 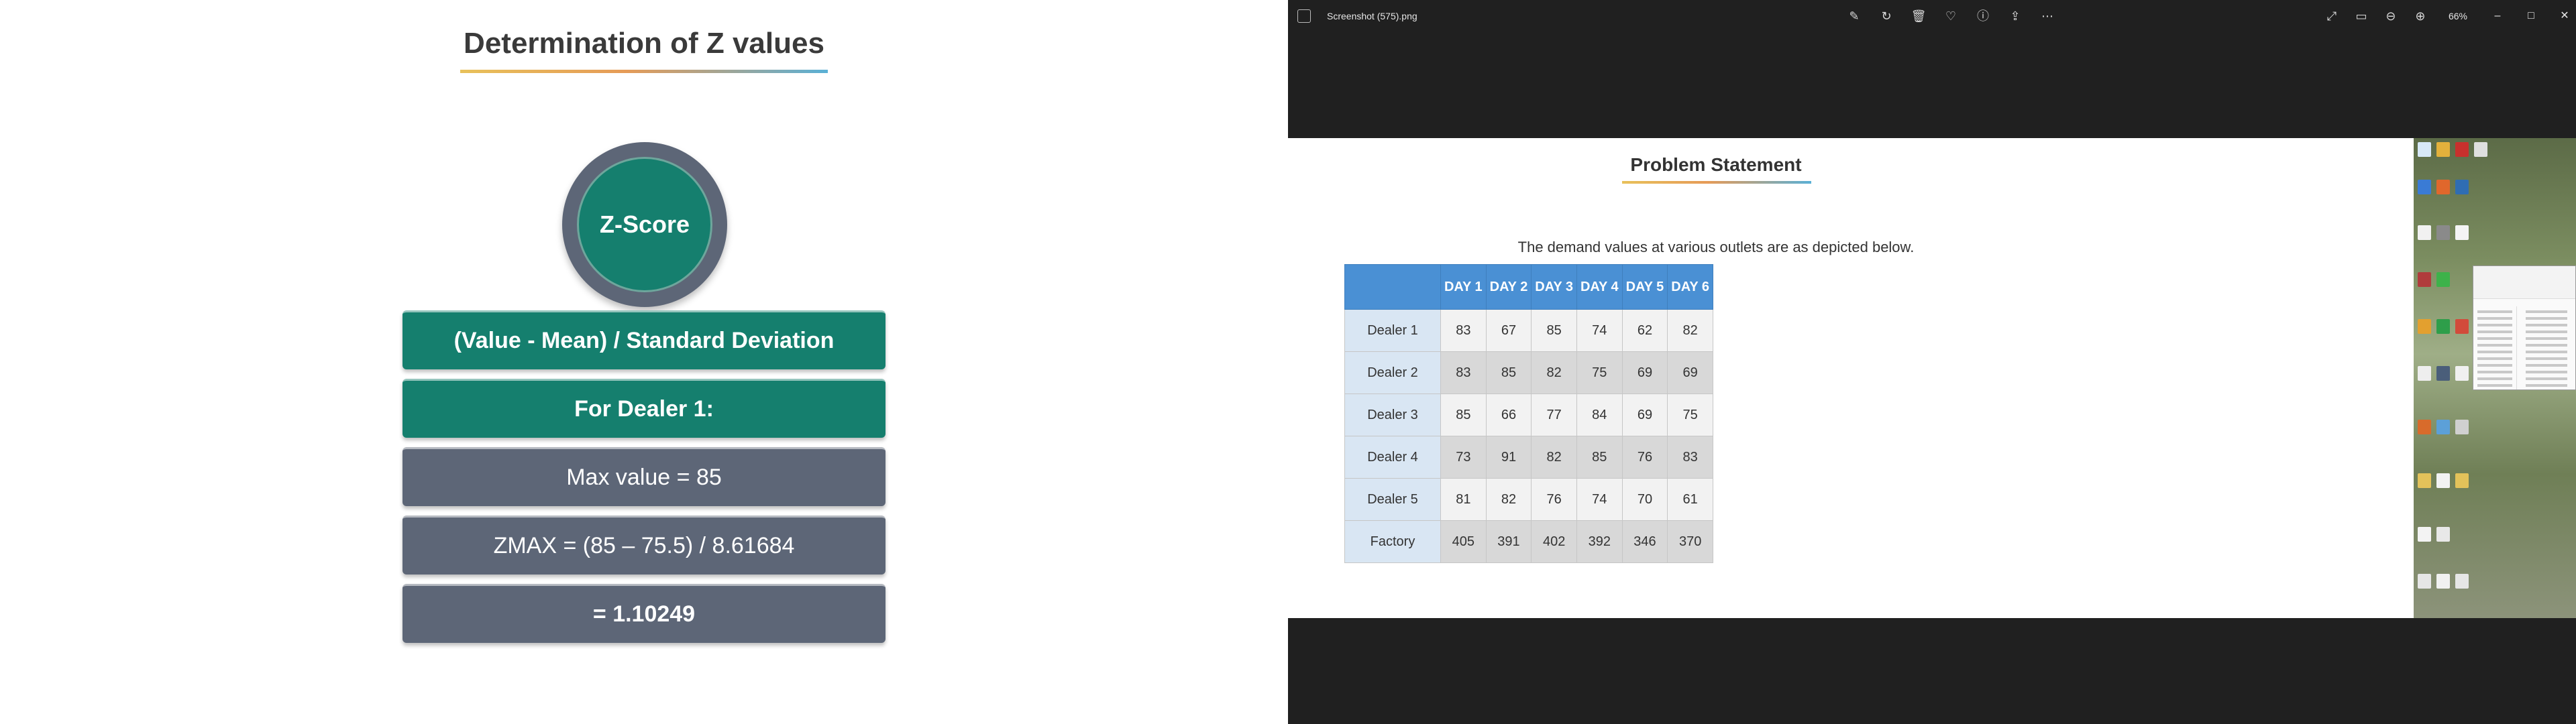 I want to click on zoom-in-icon: ⊕, so click(x=2420, y=16).